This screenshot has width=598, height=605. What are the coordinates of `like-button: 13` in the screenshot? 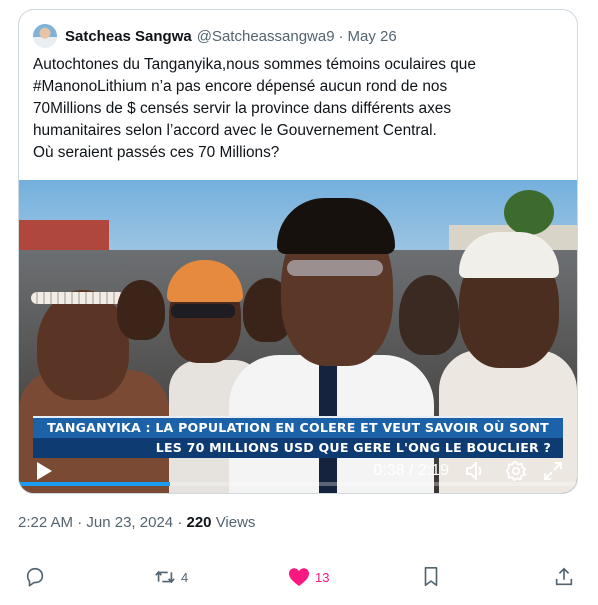 It's located at (308, 577).